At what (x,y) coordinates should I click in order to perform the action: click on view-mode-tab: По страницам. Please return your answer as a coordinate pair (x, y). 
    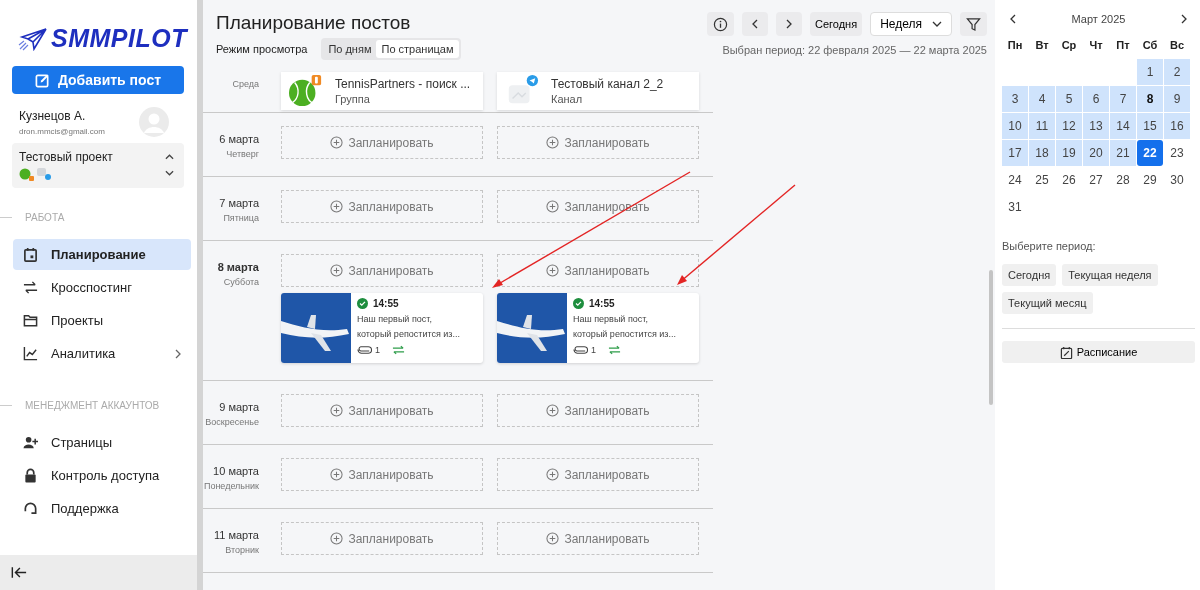
    Looking at the image, I should click on (417, 49).